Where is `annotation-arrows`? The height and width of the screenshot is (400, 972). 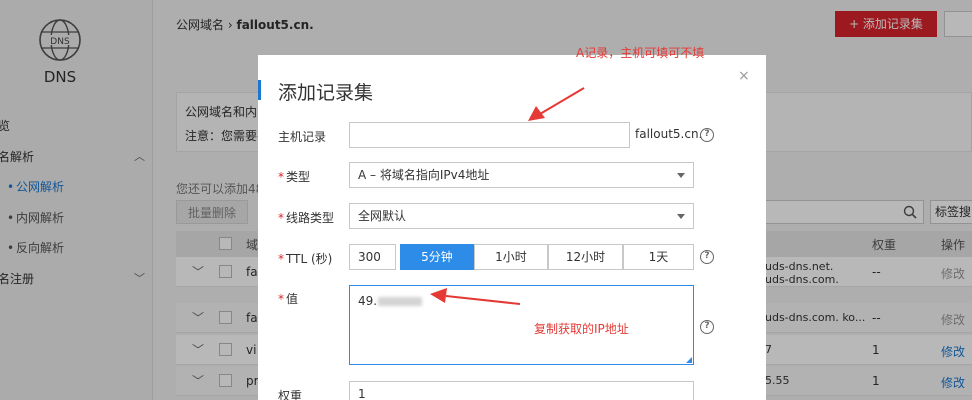 annotation-arrows is located at coordinates (507, 196).